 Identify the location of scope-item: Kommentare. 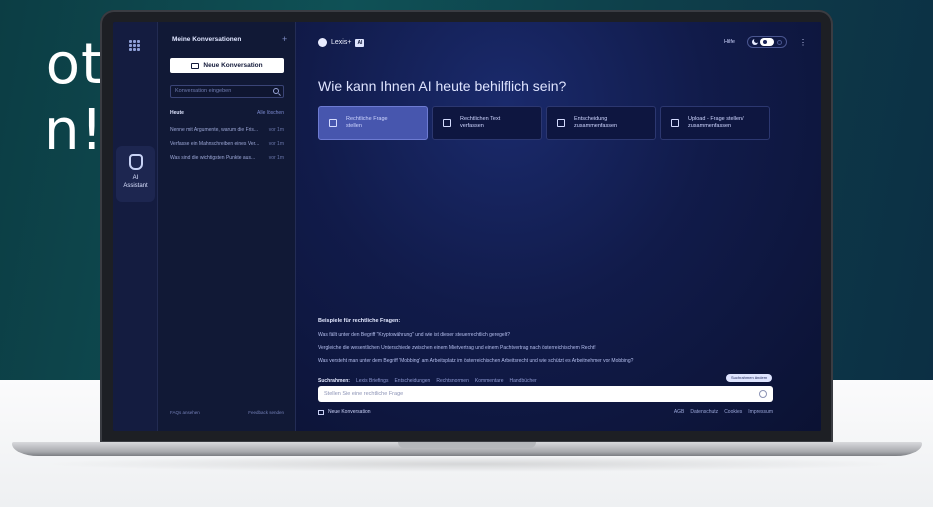
(489, 381).